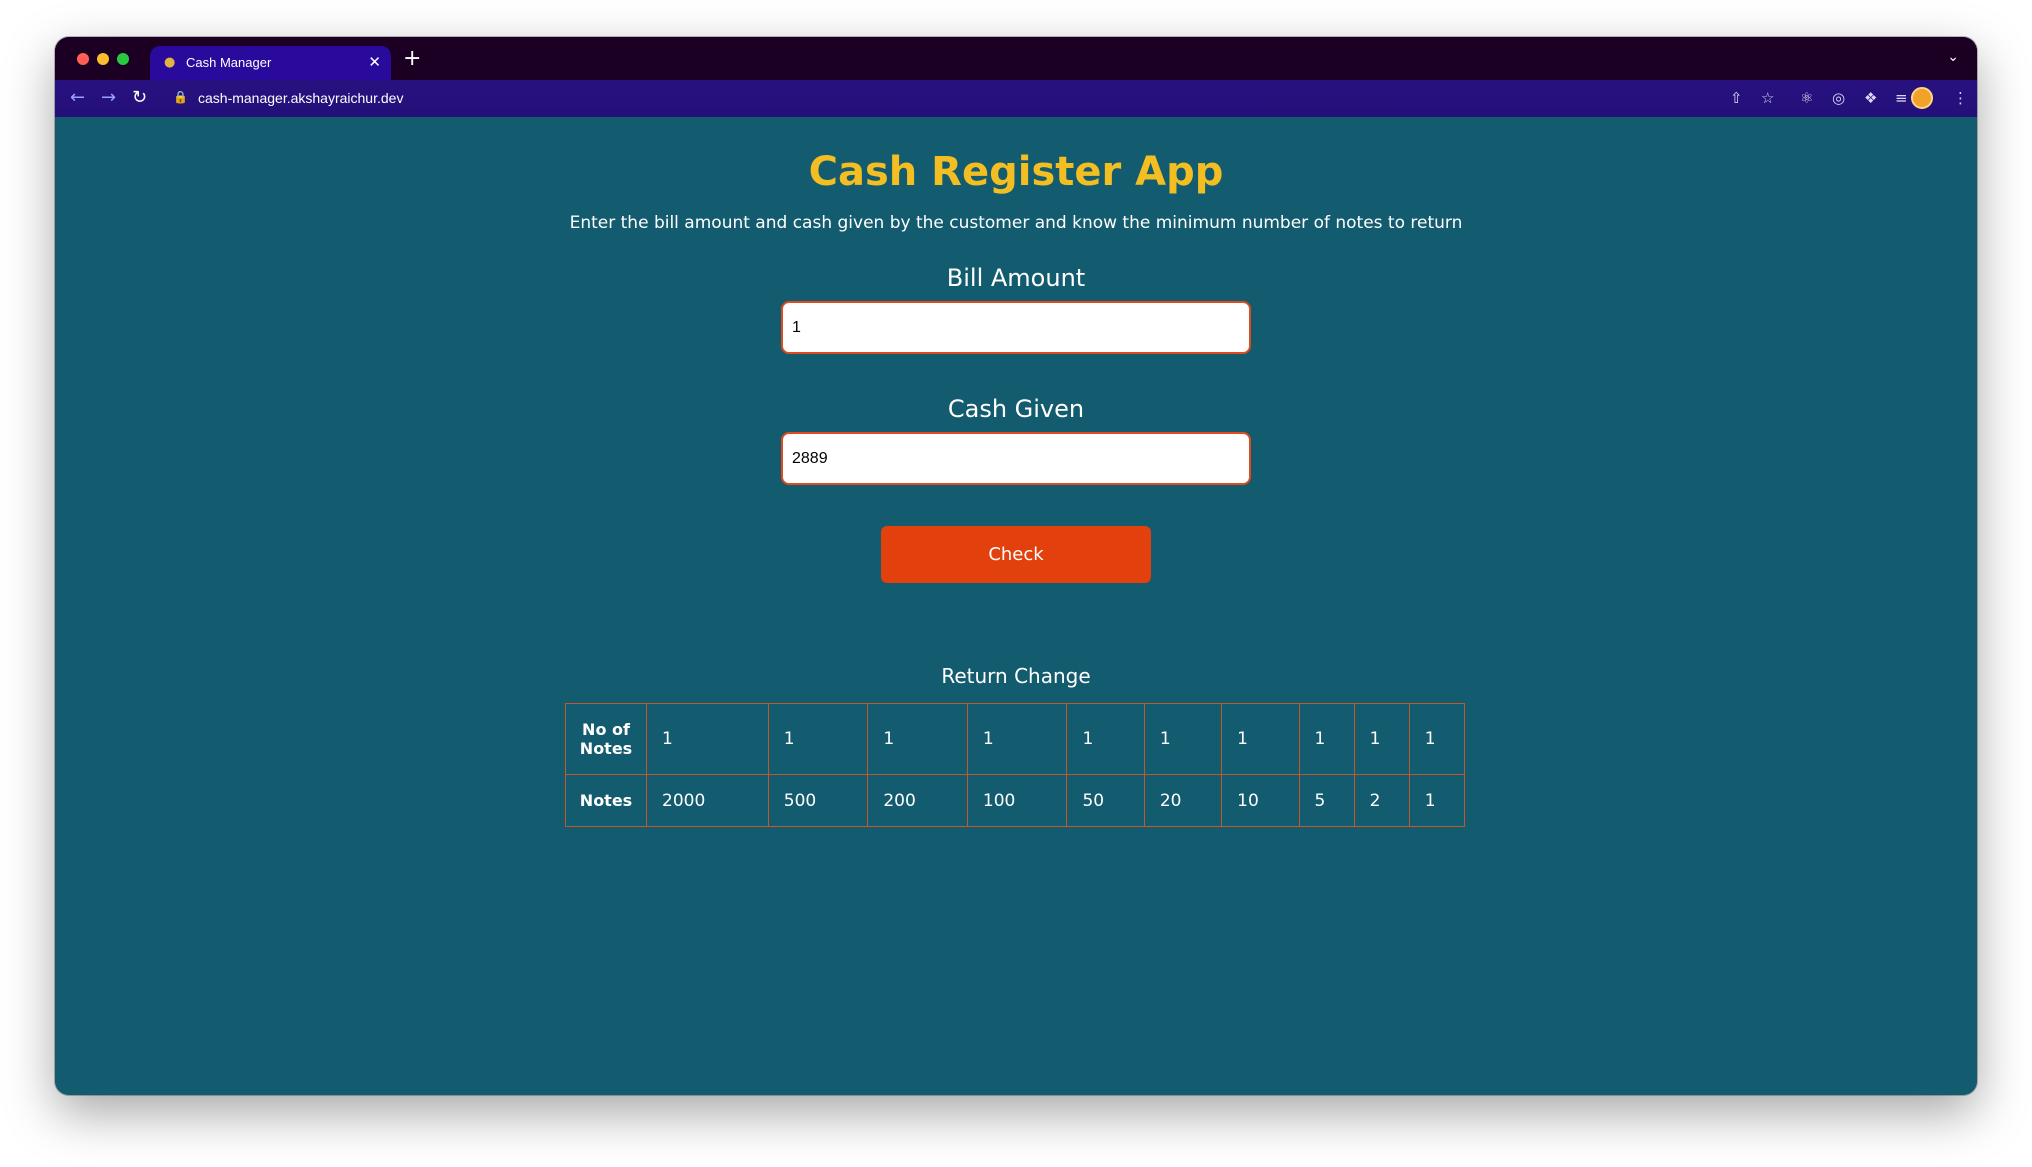  Describe the element at coordinates (1901, 98) in the screenshot. I see `media-list-icon: ≡` at that location.